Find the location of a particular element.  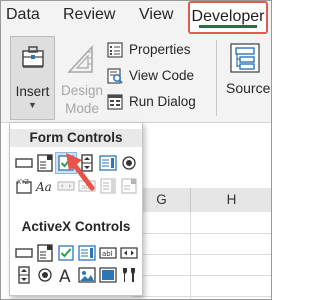

source-label: Source is located at coordinates (248, 88).